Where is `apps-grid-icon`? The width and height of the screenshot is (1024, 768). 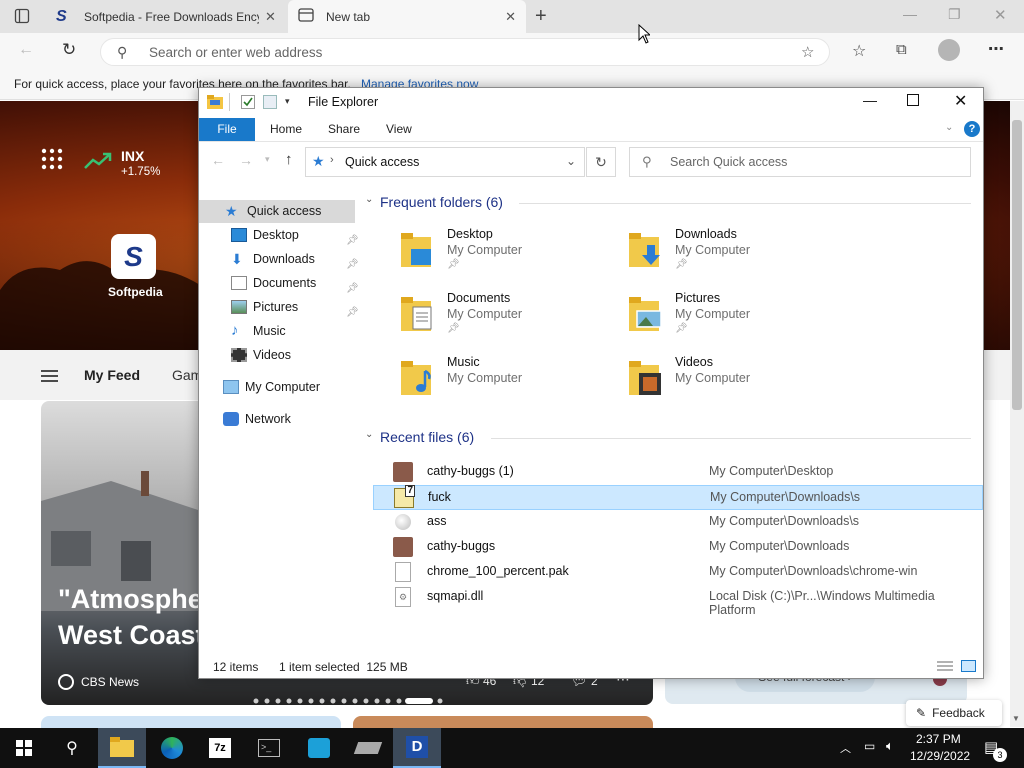
apps-grid-icon is located at coordinates (52, 159).